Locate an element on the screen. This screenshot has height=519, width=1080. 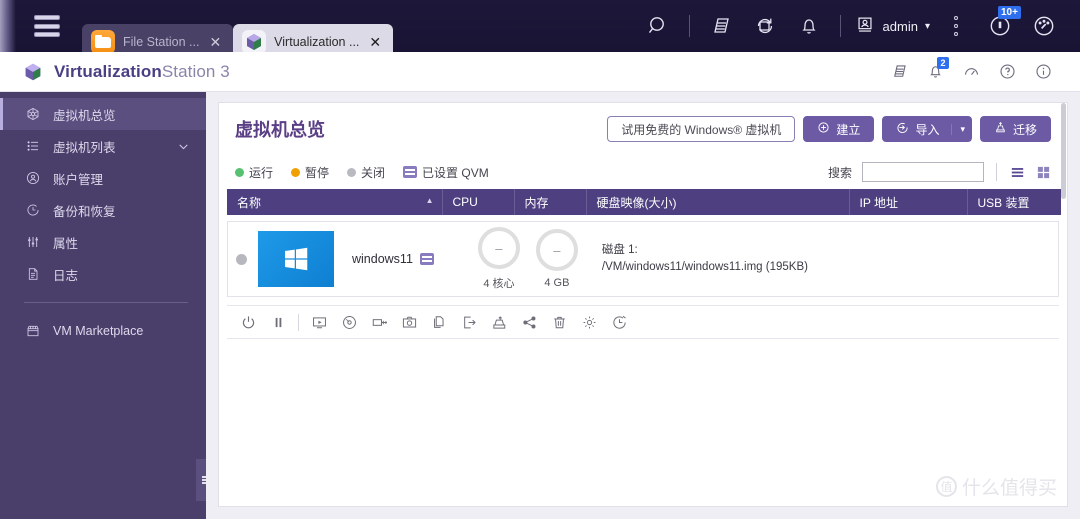
memory-size-label: 4 GB is located at coordinates (557, 283).